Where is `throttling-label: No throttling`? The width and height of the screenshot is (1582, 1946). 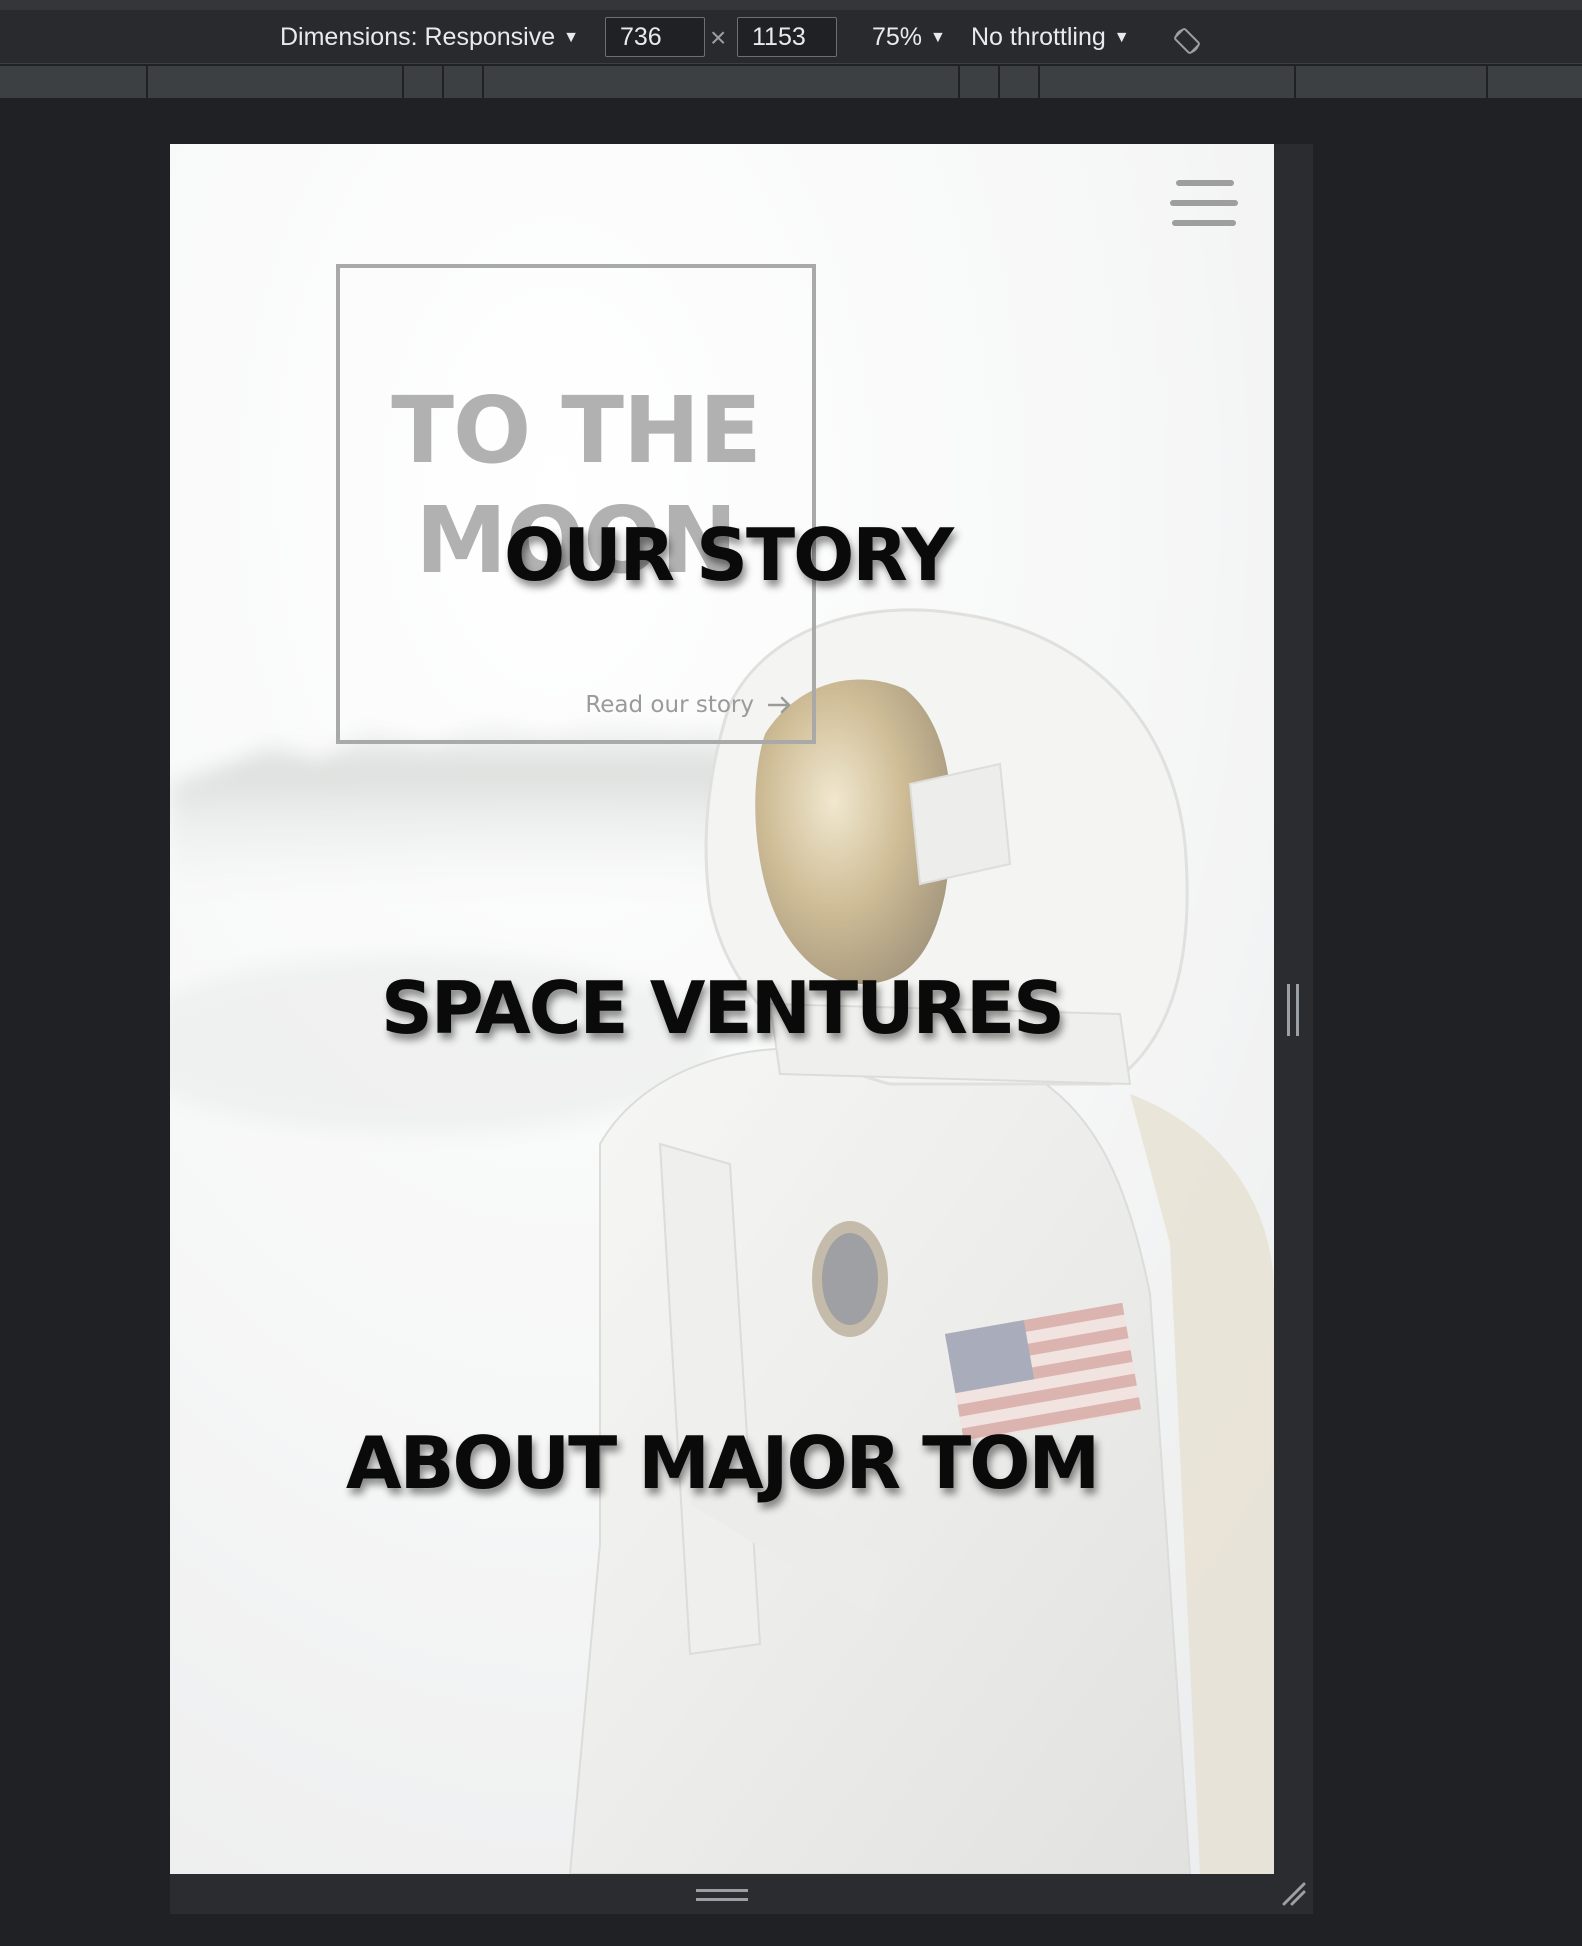 throttling-label: No throttling is located at coordinates (1038, 37).